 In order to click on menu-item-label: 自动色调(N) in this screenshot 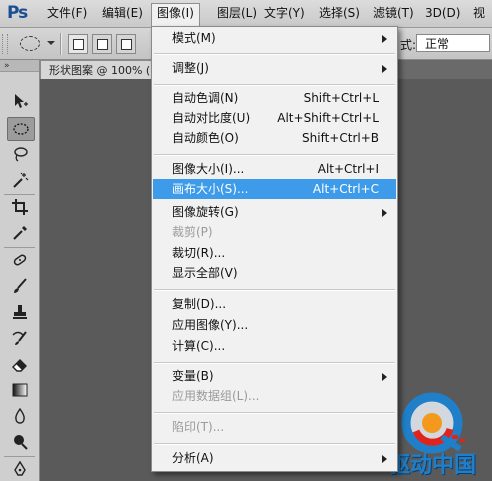, I will do `click(205, 98)`.